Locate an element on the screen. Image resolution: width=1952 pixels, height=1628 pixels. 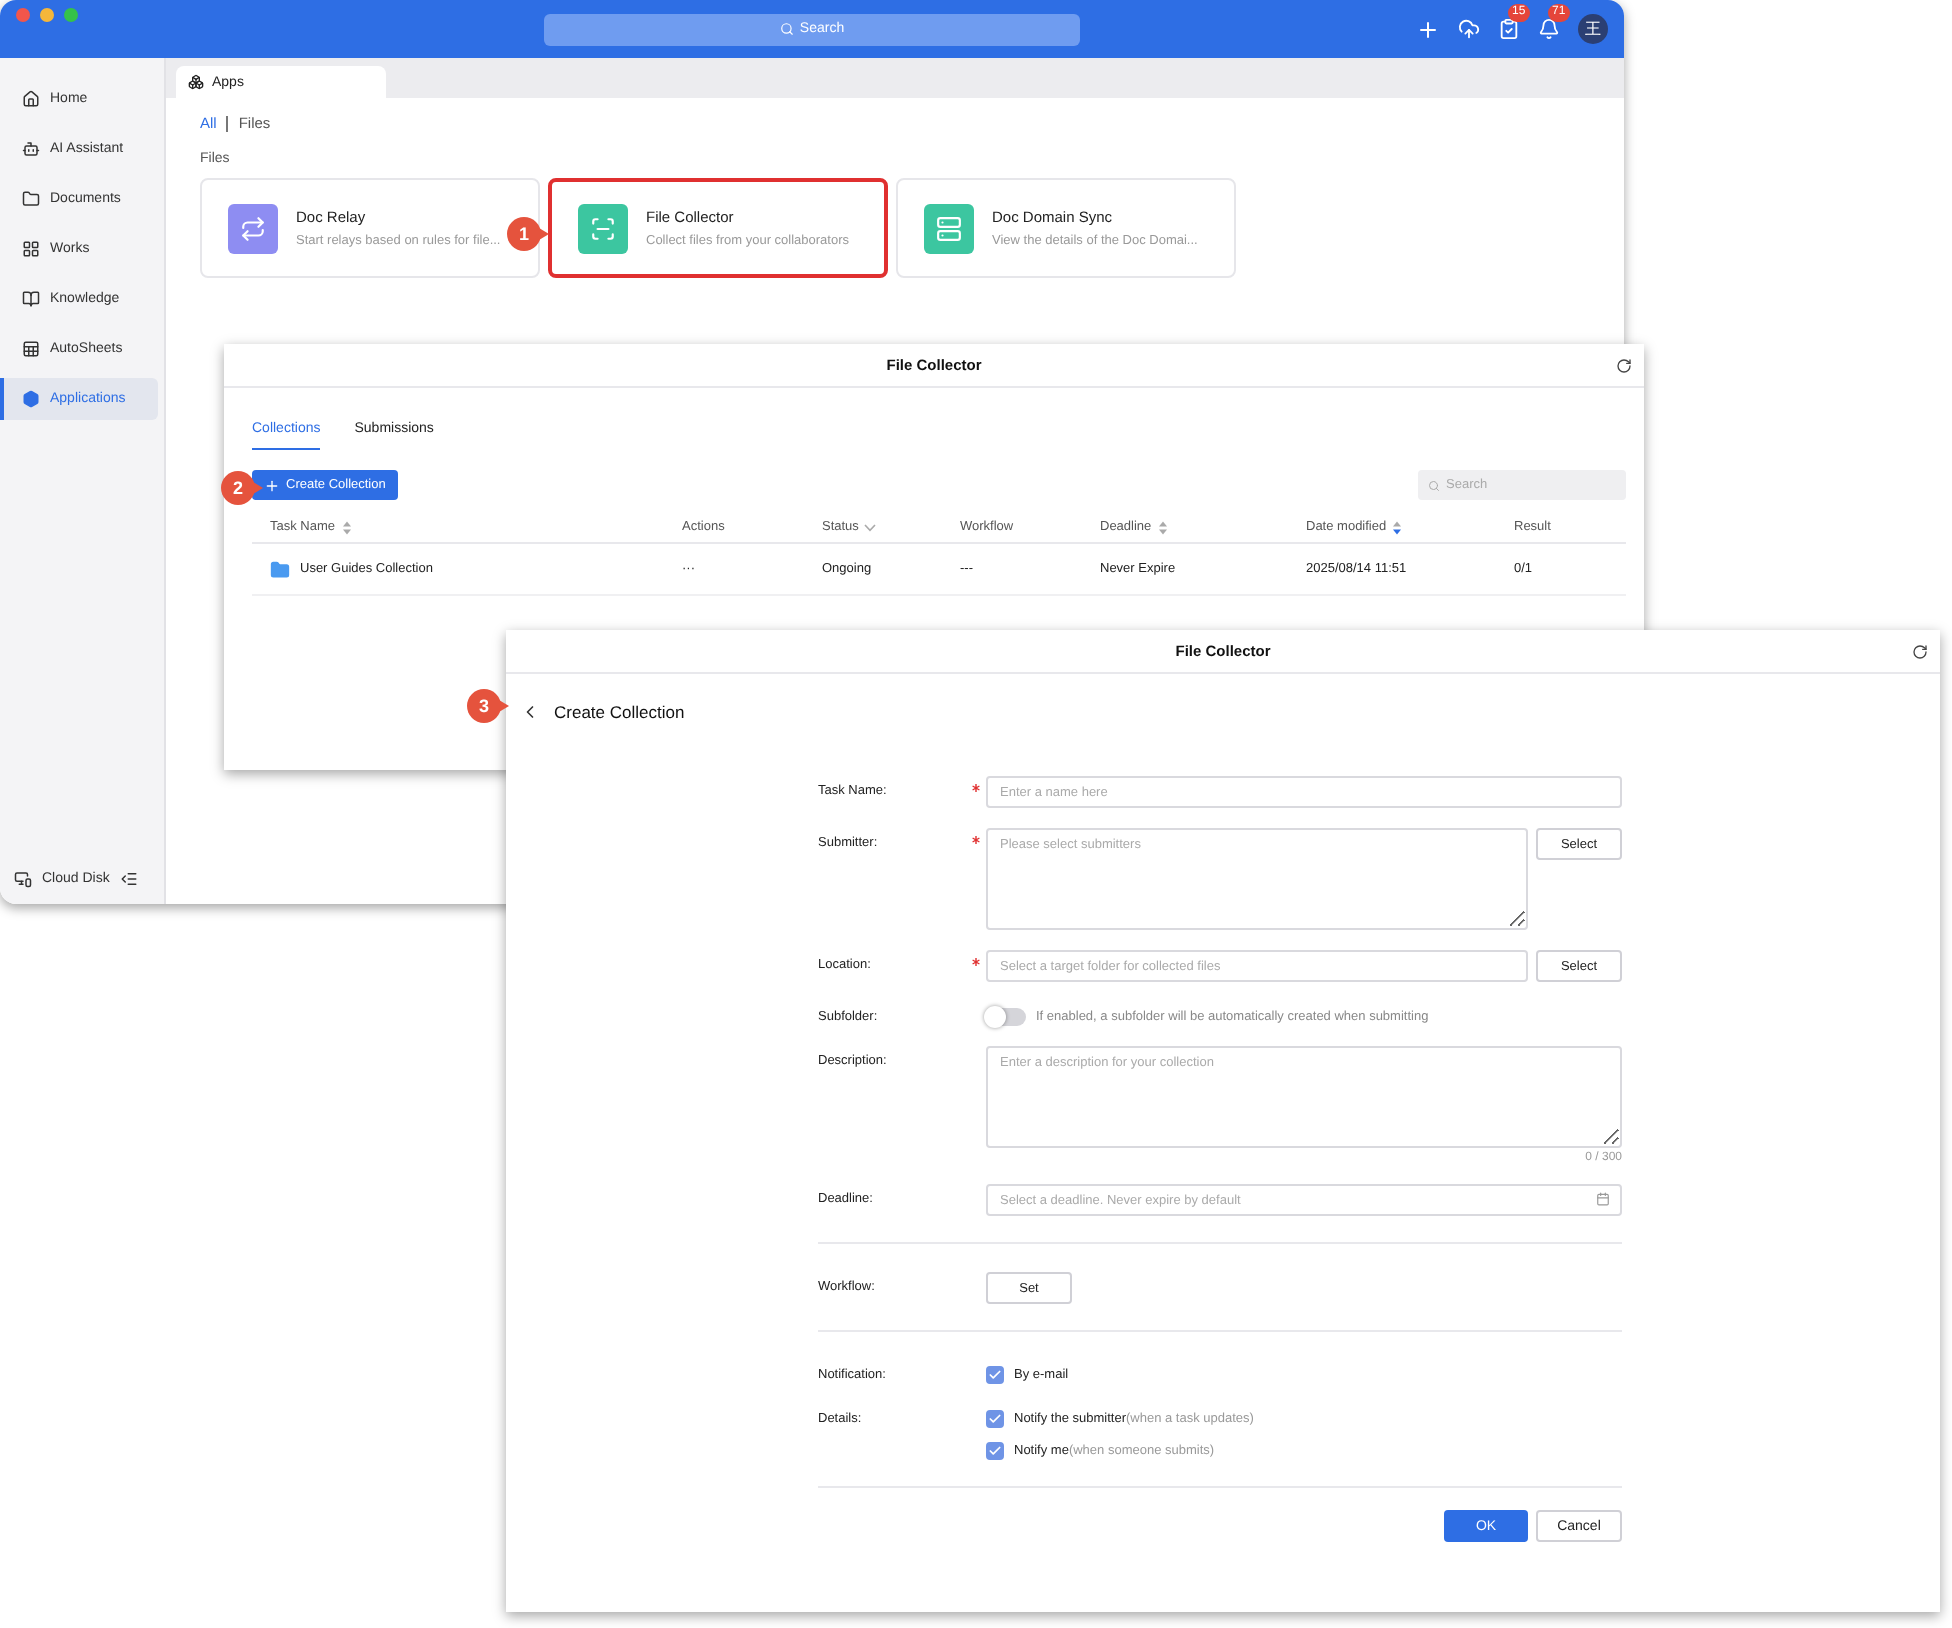
filter-icon is located at coordinates (870, 527).